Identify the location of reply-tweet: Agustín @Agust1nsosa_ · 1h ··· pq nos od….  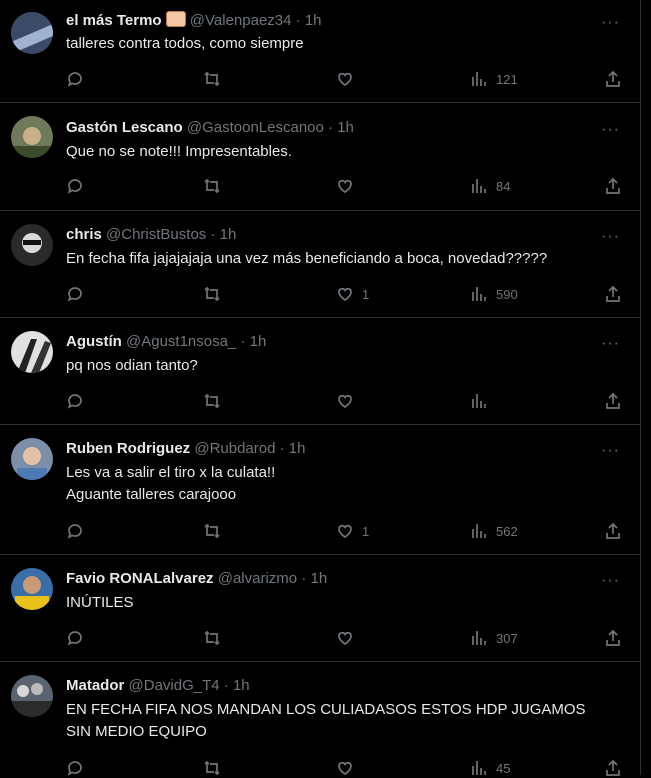
(320, 371).